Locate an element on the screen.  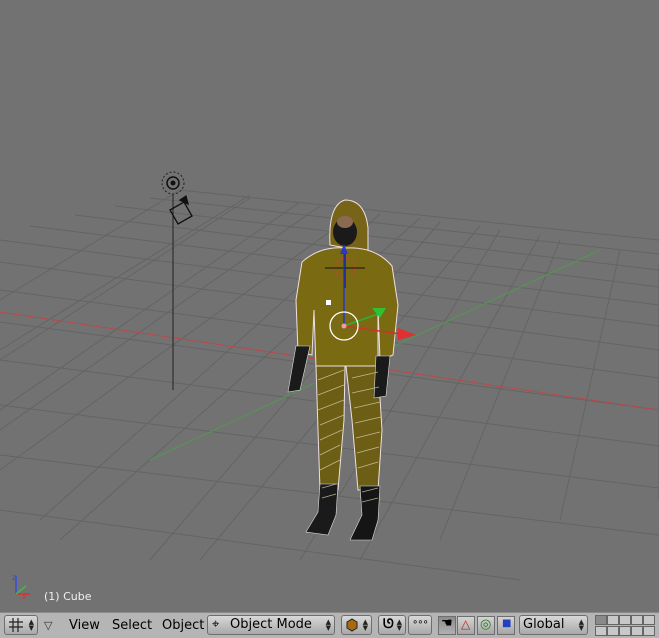
layer-1-button is located at coordinates (601, 620).